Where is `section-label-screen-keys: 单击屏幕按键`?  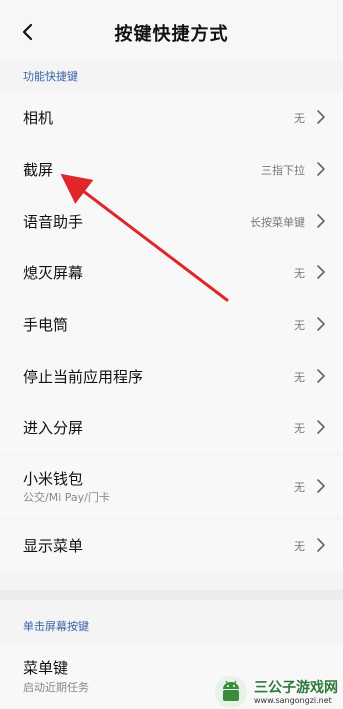
section-label-screen-keys: 单击屏幕按键 is located at coordinates (56, 626).